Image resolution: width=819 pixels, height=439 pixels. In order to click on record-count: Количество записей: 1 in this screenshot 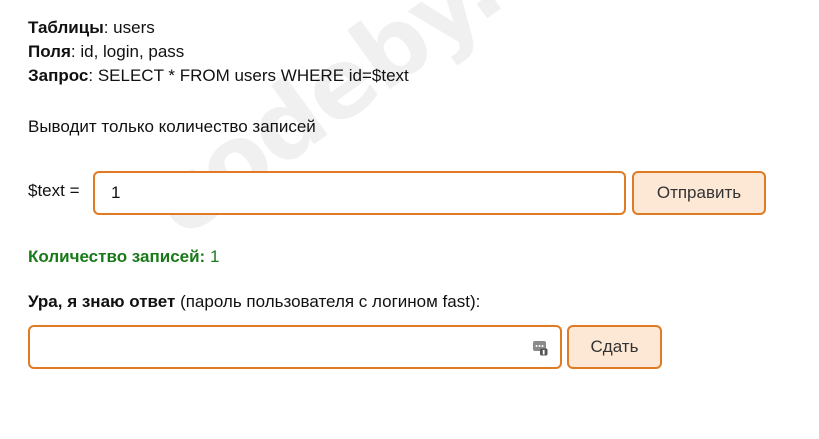, I will do `click(123, 257)`.